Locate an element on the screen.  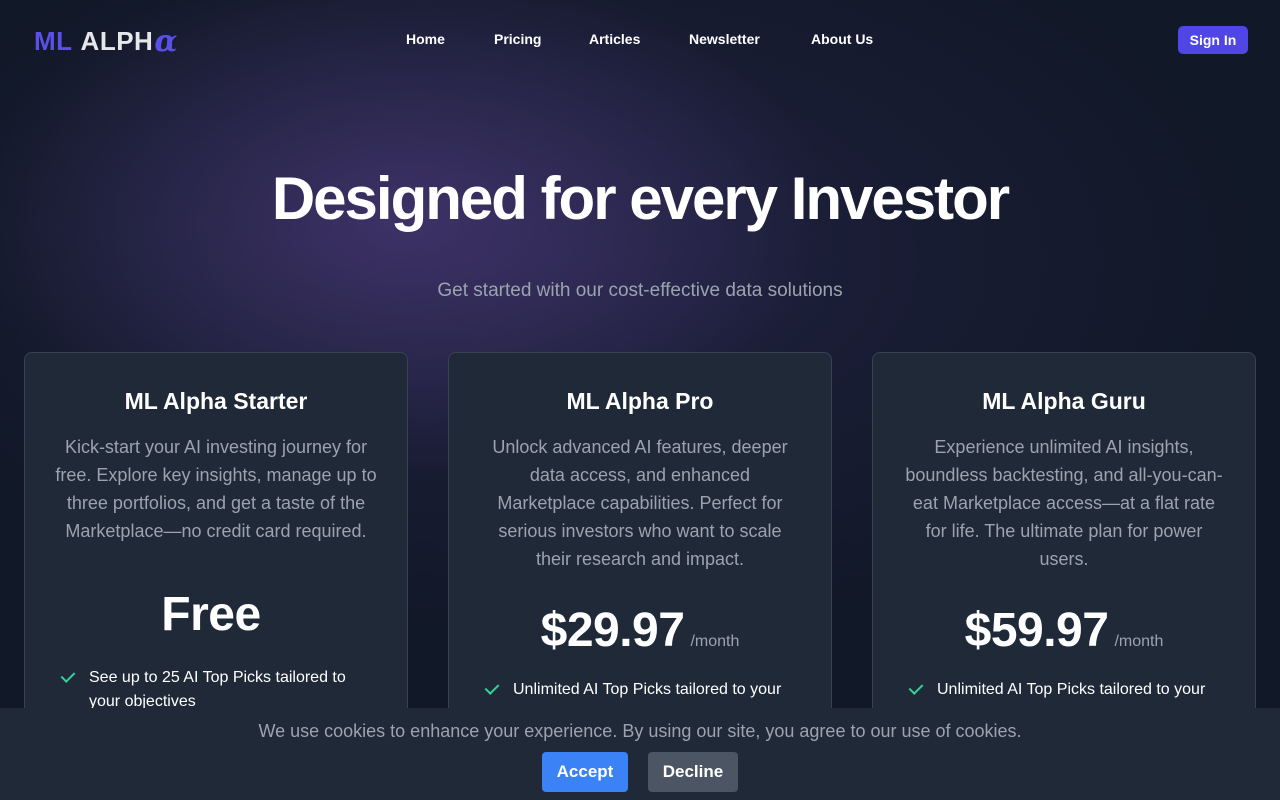
plan-price: Free is located at coordinates (211, 614).